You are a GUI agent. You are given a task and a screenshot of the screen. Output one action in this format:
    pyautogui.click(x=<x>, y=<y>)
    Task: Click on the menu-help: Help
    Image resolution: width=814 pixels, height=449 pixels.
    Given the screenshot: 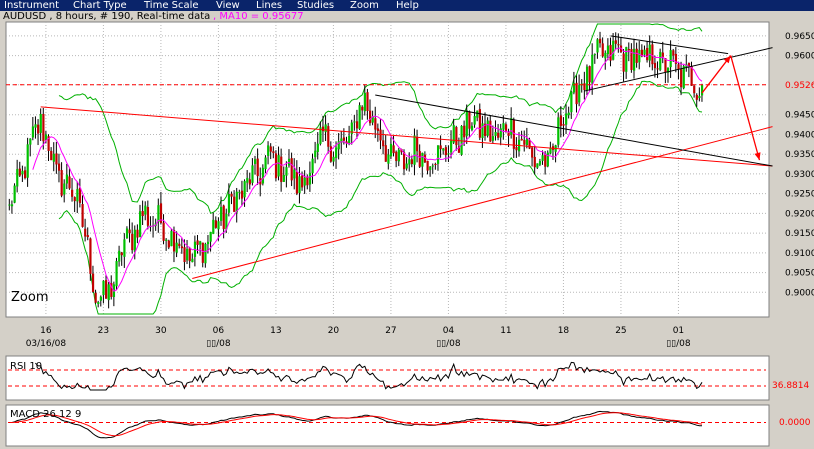 What is the action you would take?
    pyautogui.click(x=407, y=5)
    